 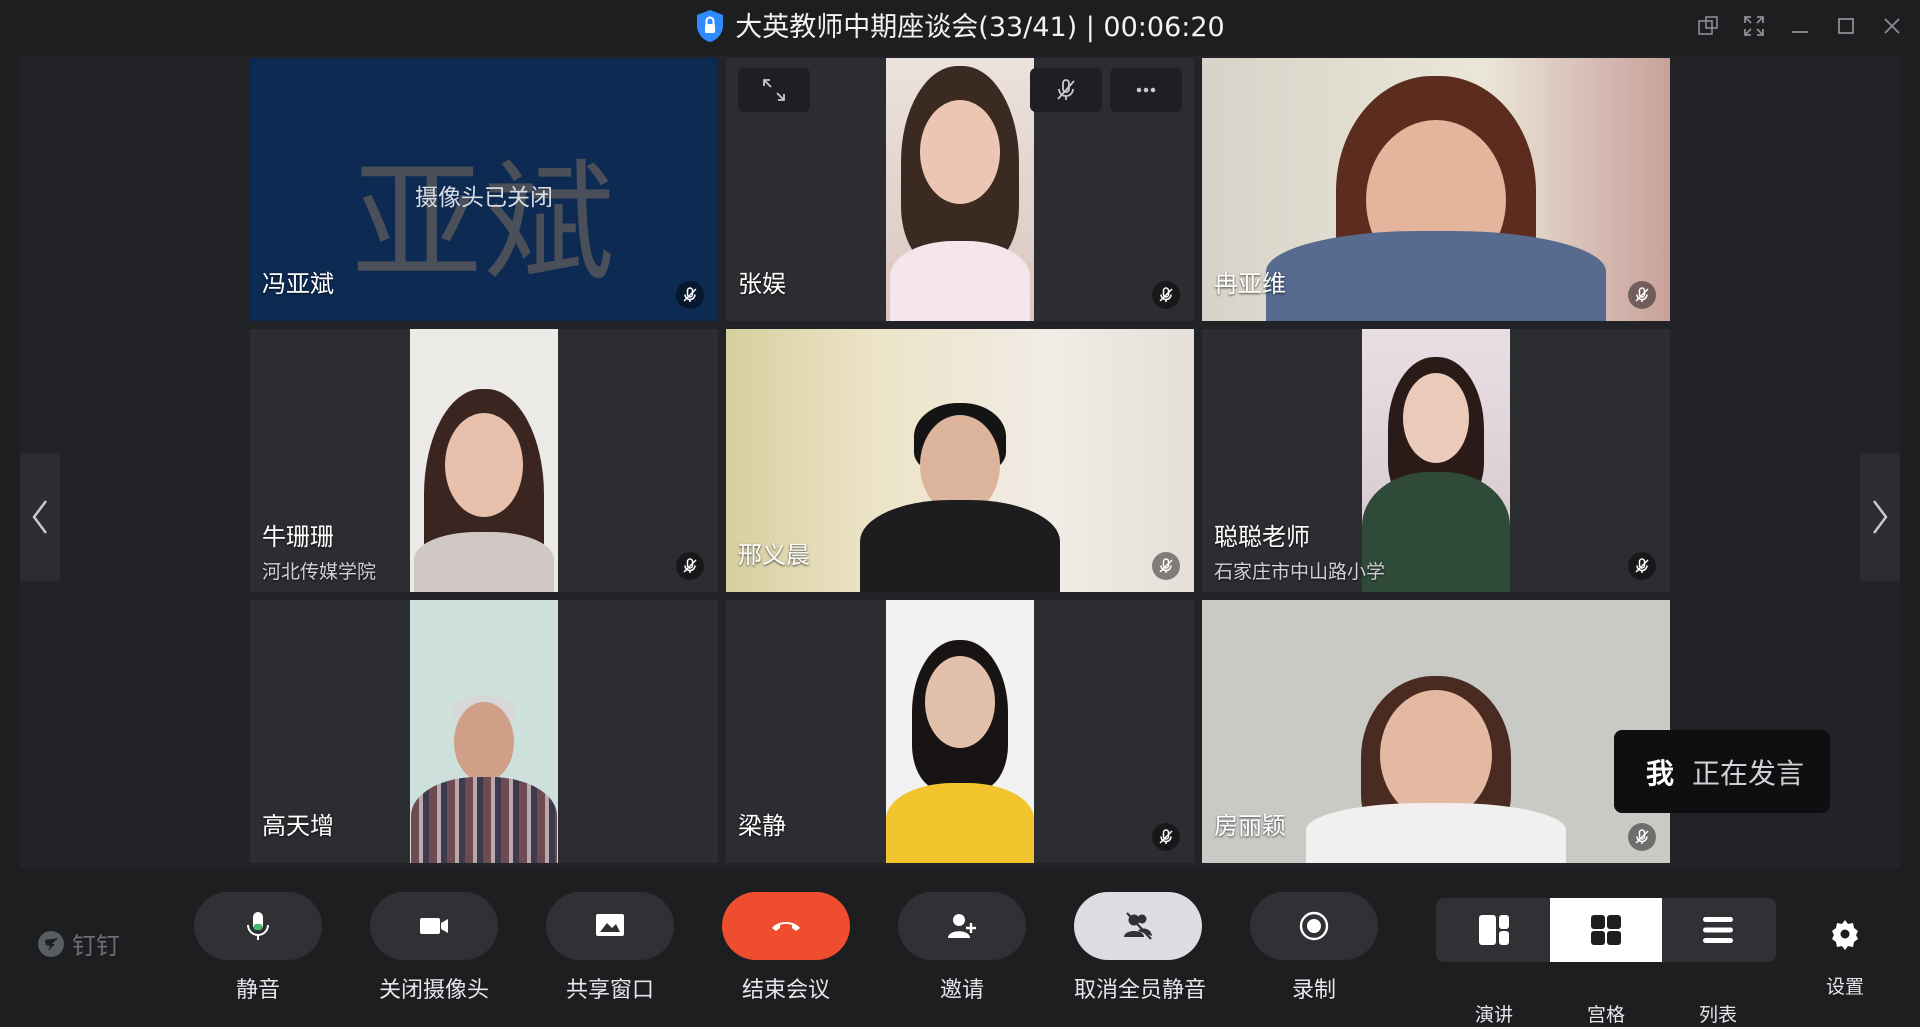 I want to click on participant-tile: 梁静, so click(x=960, y=731).